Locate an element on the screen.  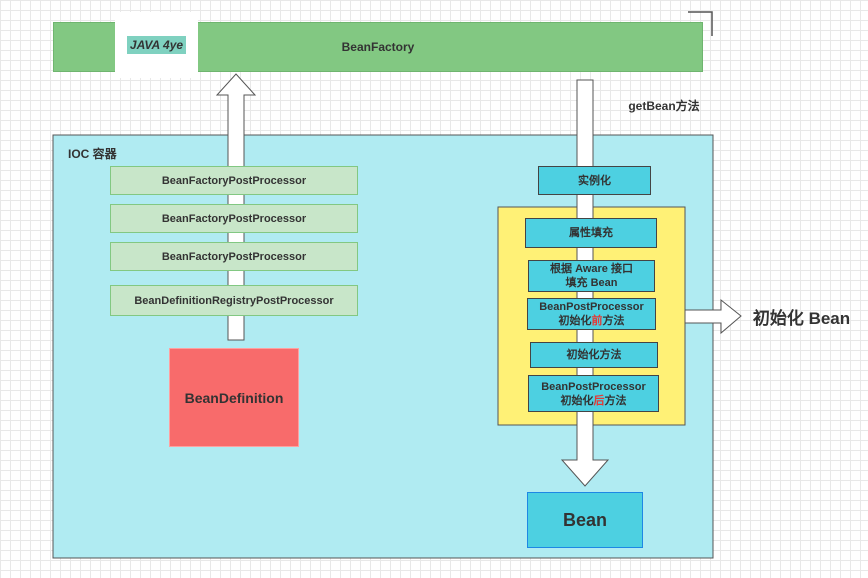
registry-post-processor-box: BeanDefinitionRegistryPostProcessor is located at coordinates (234, 300).